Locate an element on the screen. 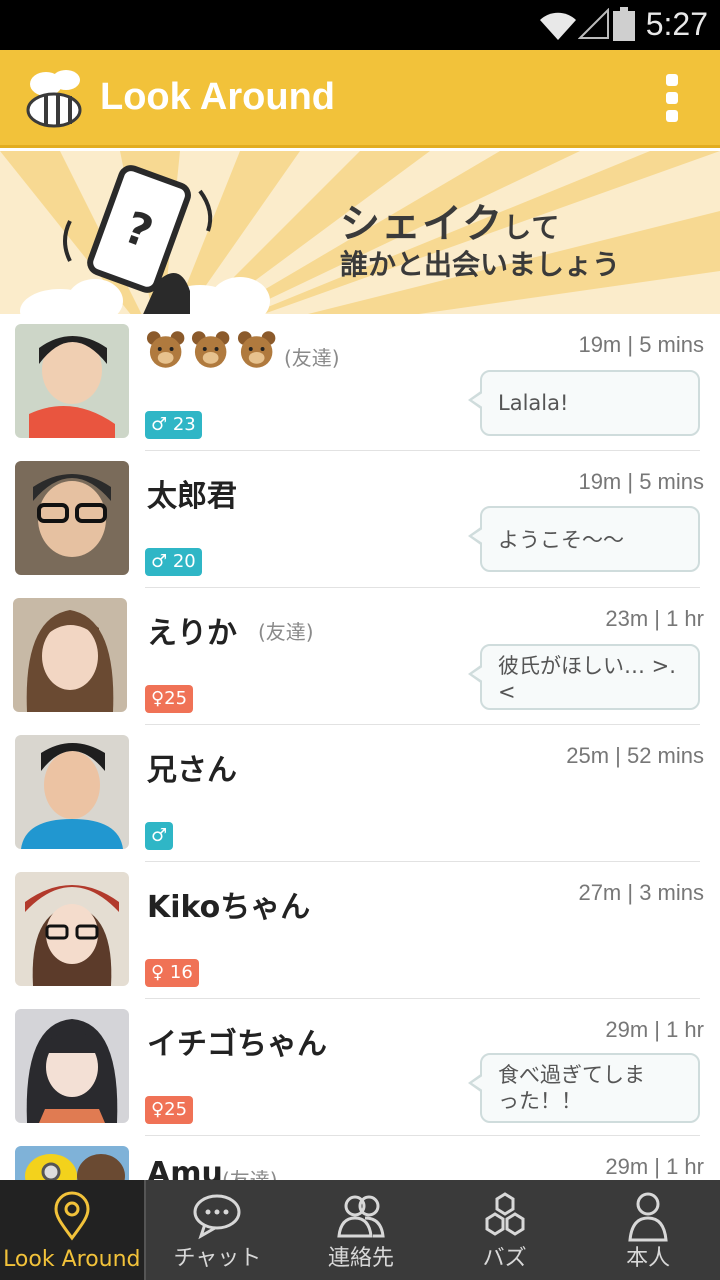 Image resolution: width=720 pixels, height=1280 pixels. gender-badge: ♂ is located at coordinates (159, 836).